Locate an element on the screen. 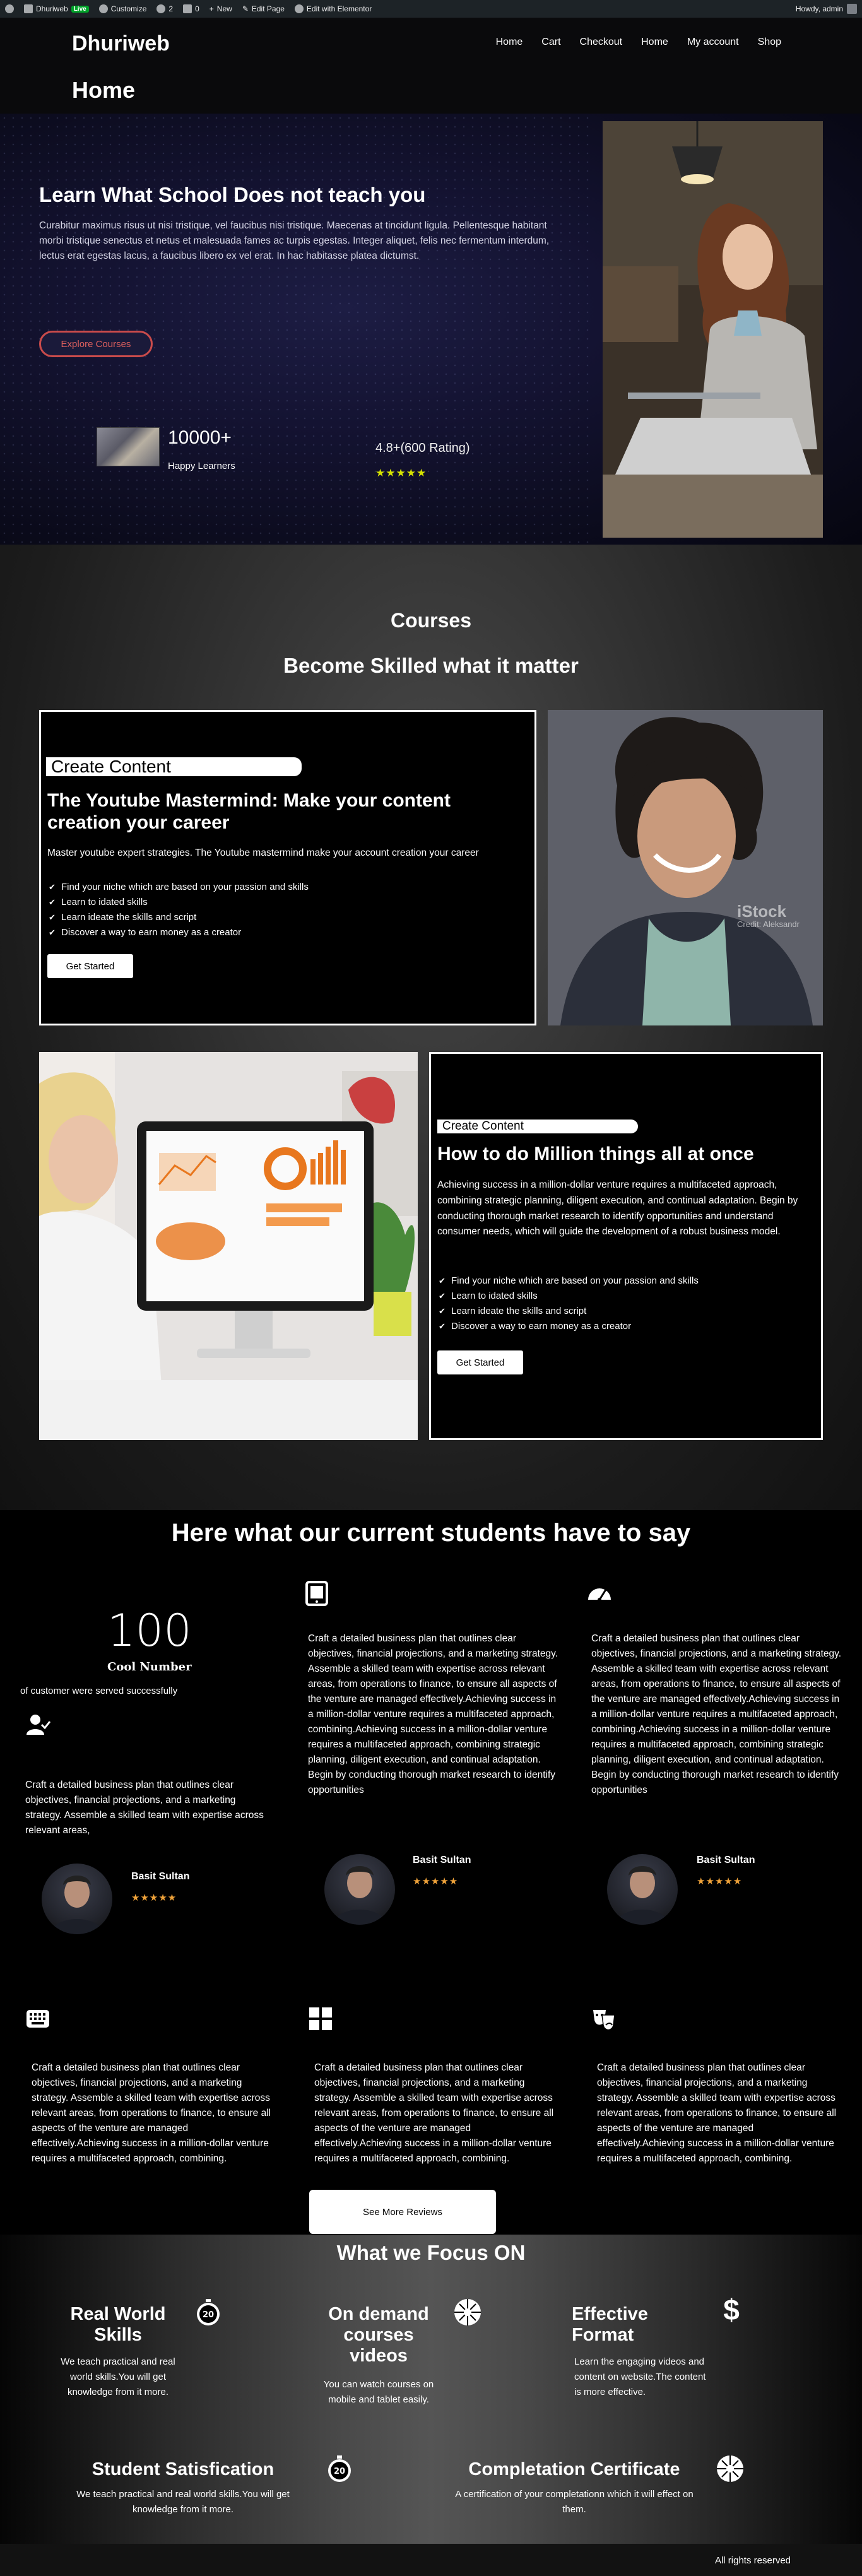 The height and width of the screenshot is (2576, 862). theater-masks-icon is located at coordinates (604, 2020).